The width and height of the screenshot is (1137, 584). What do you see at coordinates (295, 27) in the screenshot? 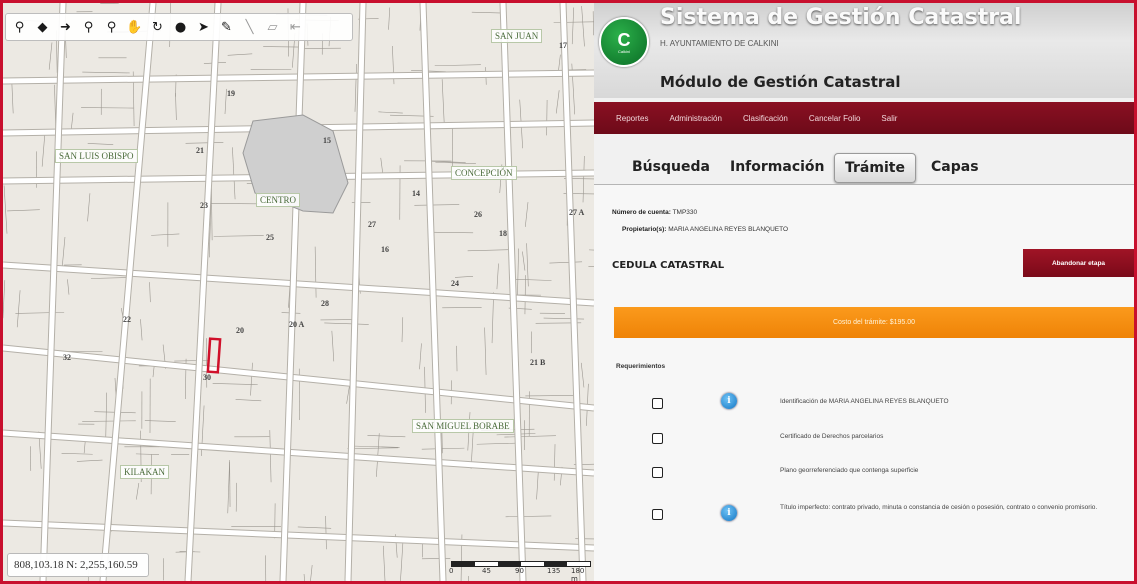
I see `clear-icon: ⇤` at bounding box center [295, 27].